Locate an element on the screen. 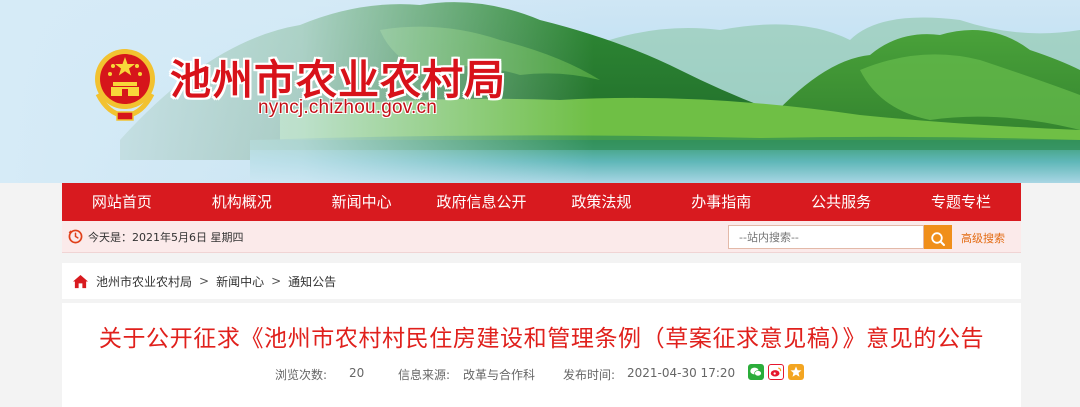 This screenshot has width=1080, height=407. current-date: 今天是：2021年5月6日 星期四 is located at coordinates (166, 237).